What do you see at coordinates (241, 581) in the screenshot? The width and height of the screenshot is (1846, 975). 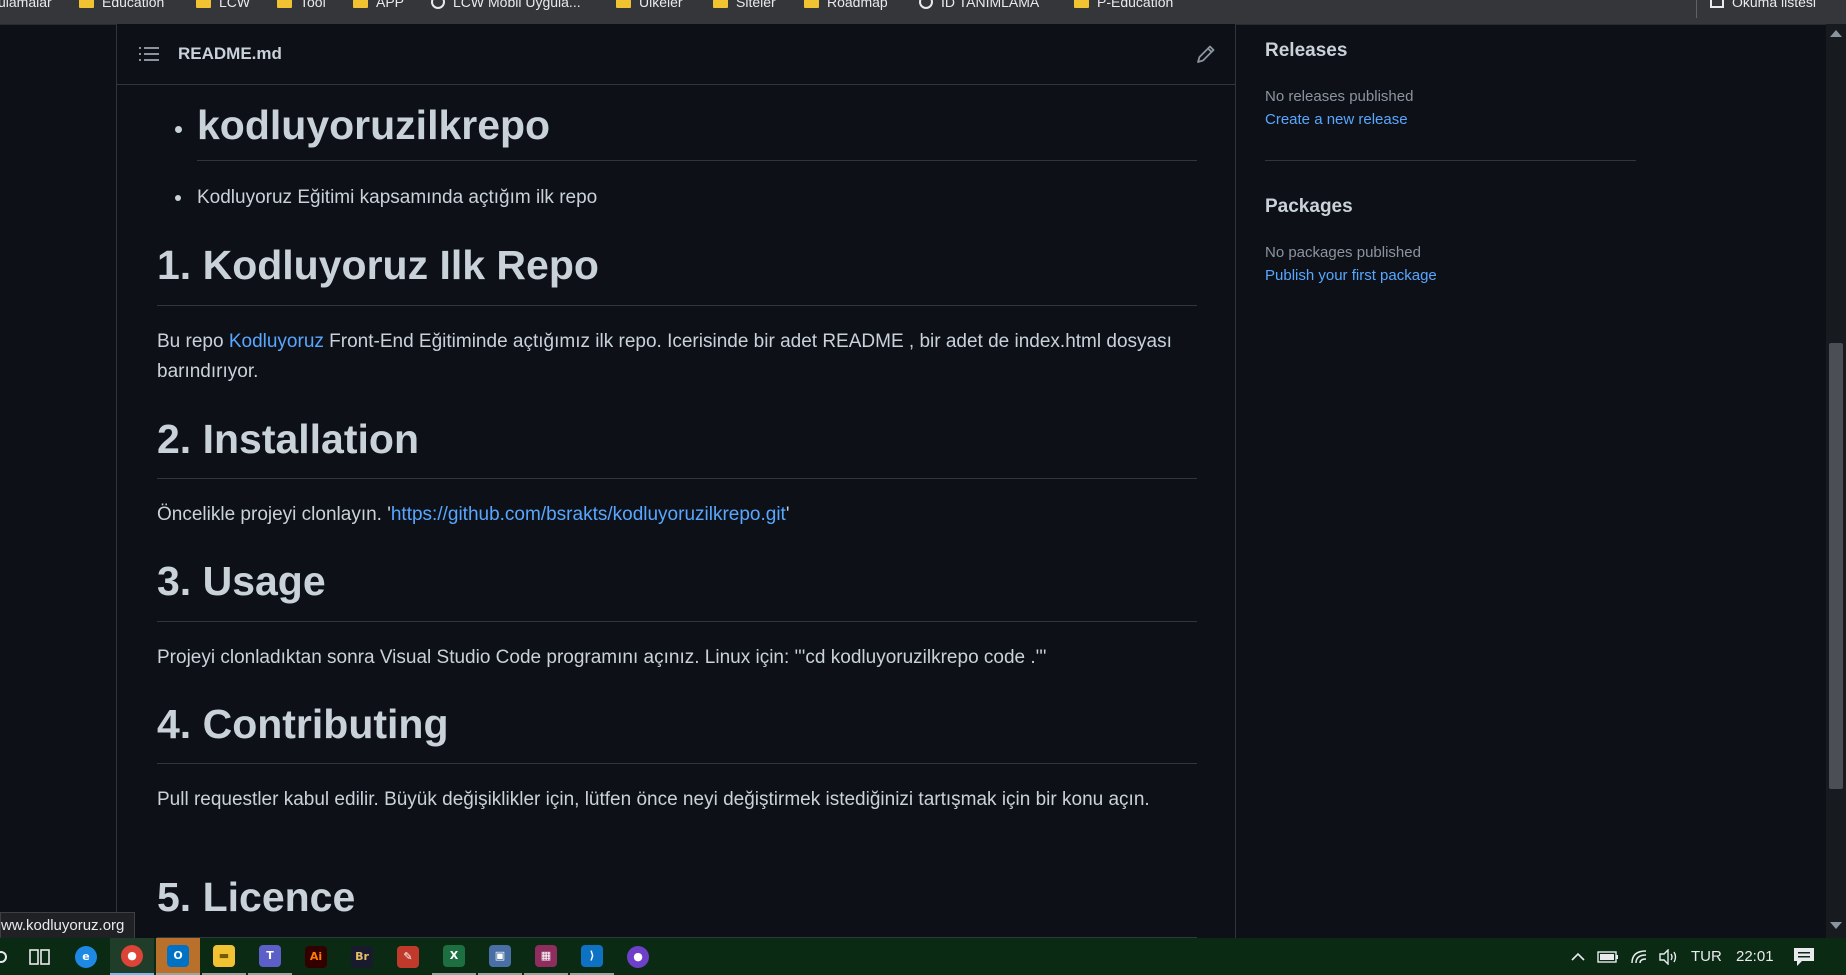 I see `section-heading: 3. Usage` at bounding box center [241, 581].